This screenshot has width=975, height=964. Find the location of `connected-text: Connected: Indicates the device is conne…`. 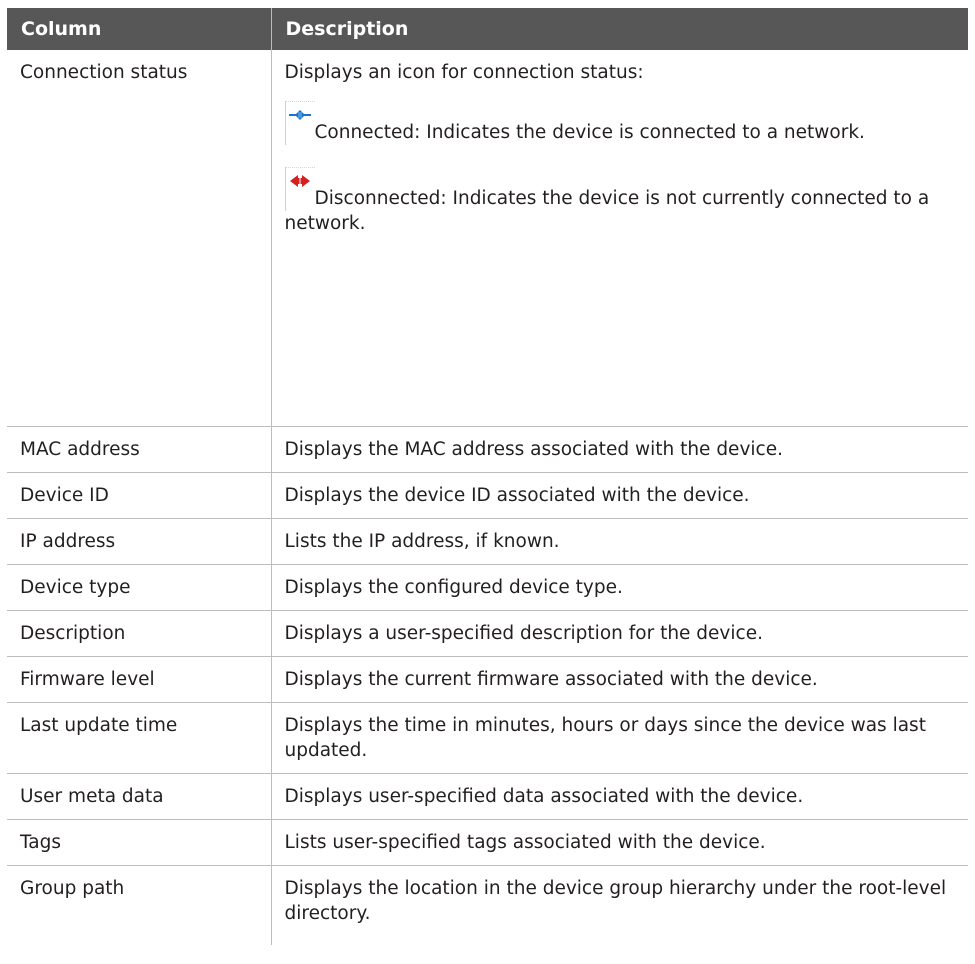

connected-text: Connected: Indicates the device is conne… is located at coordinates (589, 132).